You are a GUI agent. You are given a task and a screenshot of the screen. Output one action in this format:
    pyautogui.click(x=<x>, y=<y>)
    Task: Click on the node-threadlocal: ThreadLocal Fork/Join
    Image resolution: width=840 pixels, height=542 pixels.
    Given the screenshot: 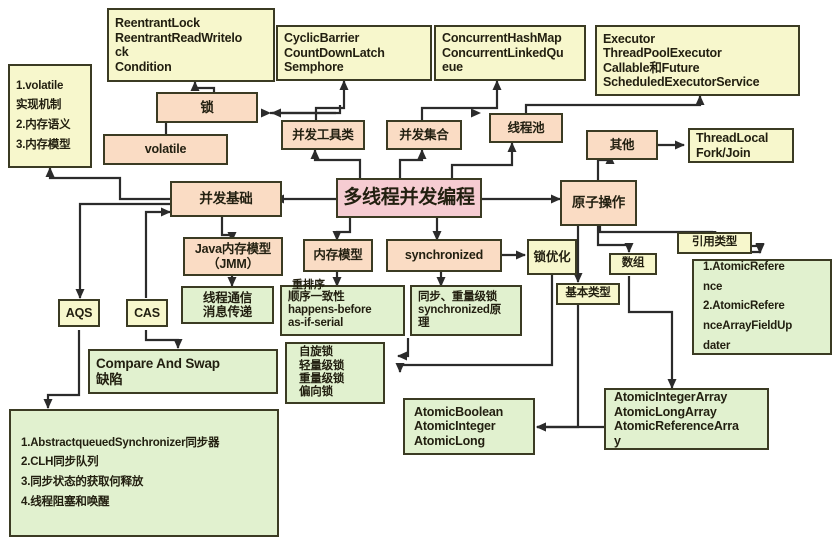 What is the action you would take?
    pyautogui.click(x=741, y=145)
    